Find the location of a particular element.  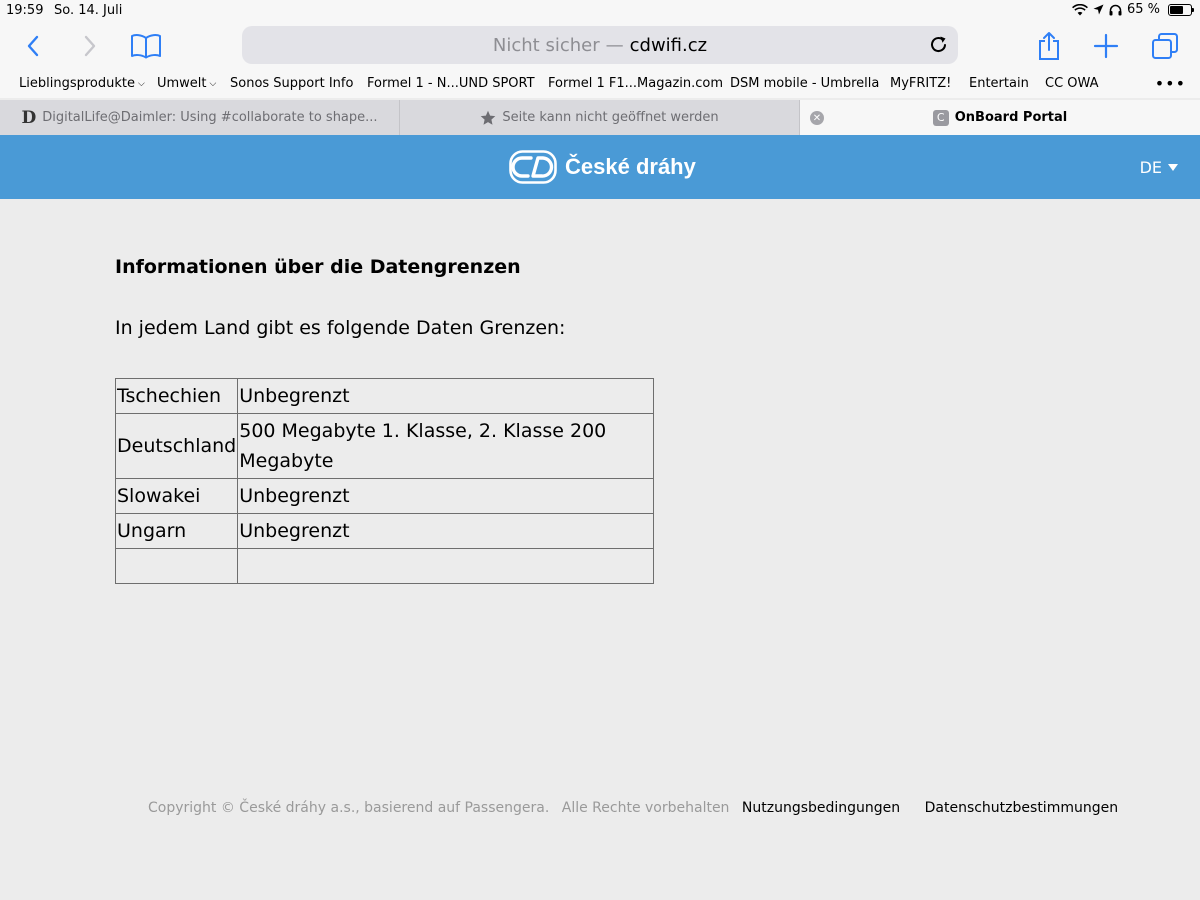

new-tab-icon is located at coordinates (1106, 46).